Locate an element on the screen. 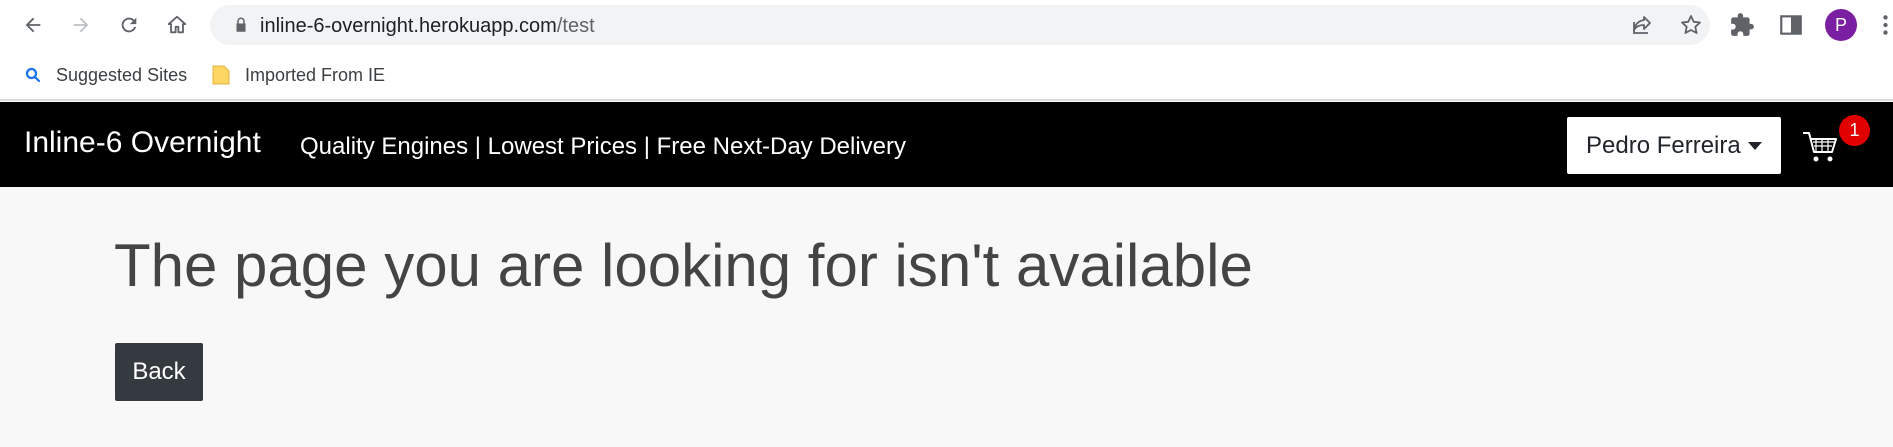  back-button: Back is located at coordinates (159, 372).